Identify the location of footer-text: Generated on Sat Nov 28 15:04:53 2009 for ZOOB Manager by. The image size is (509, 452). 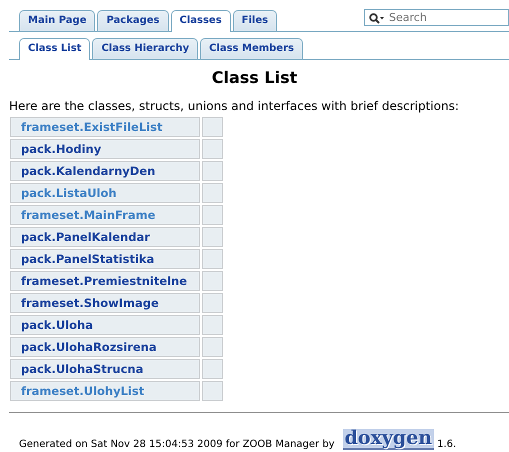
(177, 444).